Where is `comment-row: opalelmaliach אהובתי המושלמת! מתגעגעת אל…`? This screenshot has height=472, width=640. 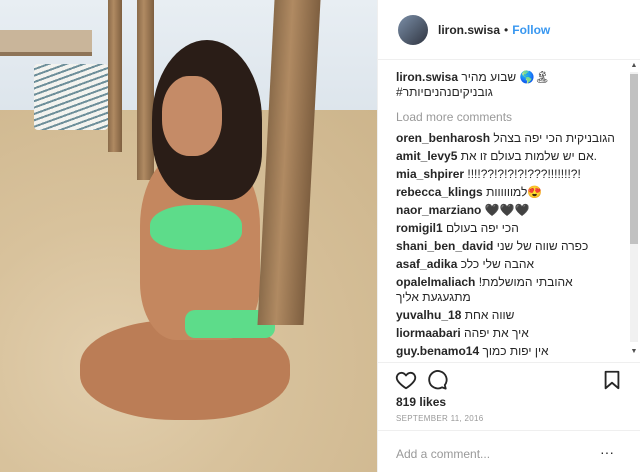
comment-row: opalelmaliach אהובתי המושלמת! מתגעגעת אל… is located at coordinates (509, 290).